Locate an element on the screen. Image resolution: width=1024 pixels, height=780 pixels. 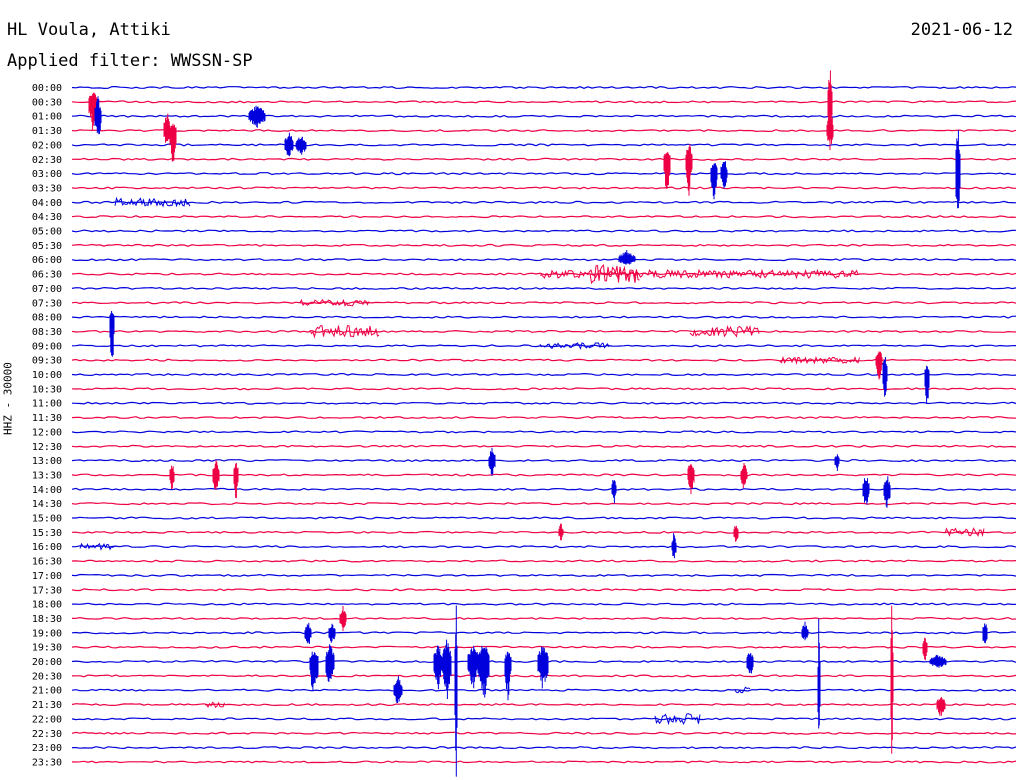
time-label: 11:30 is located at coordinates (47, 418).